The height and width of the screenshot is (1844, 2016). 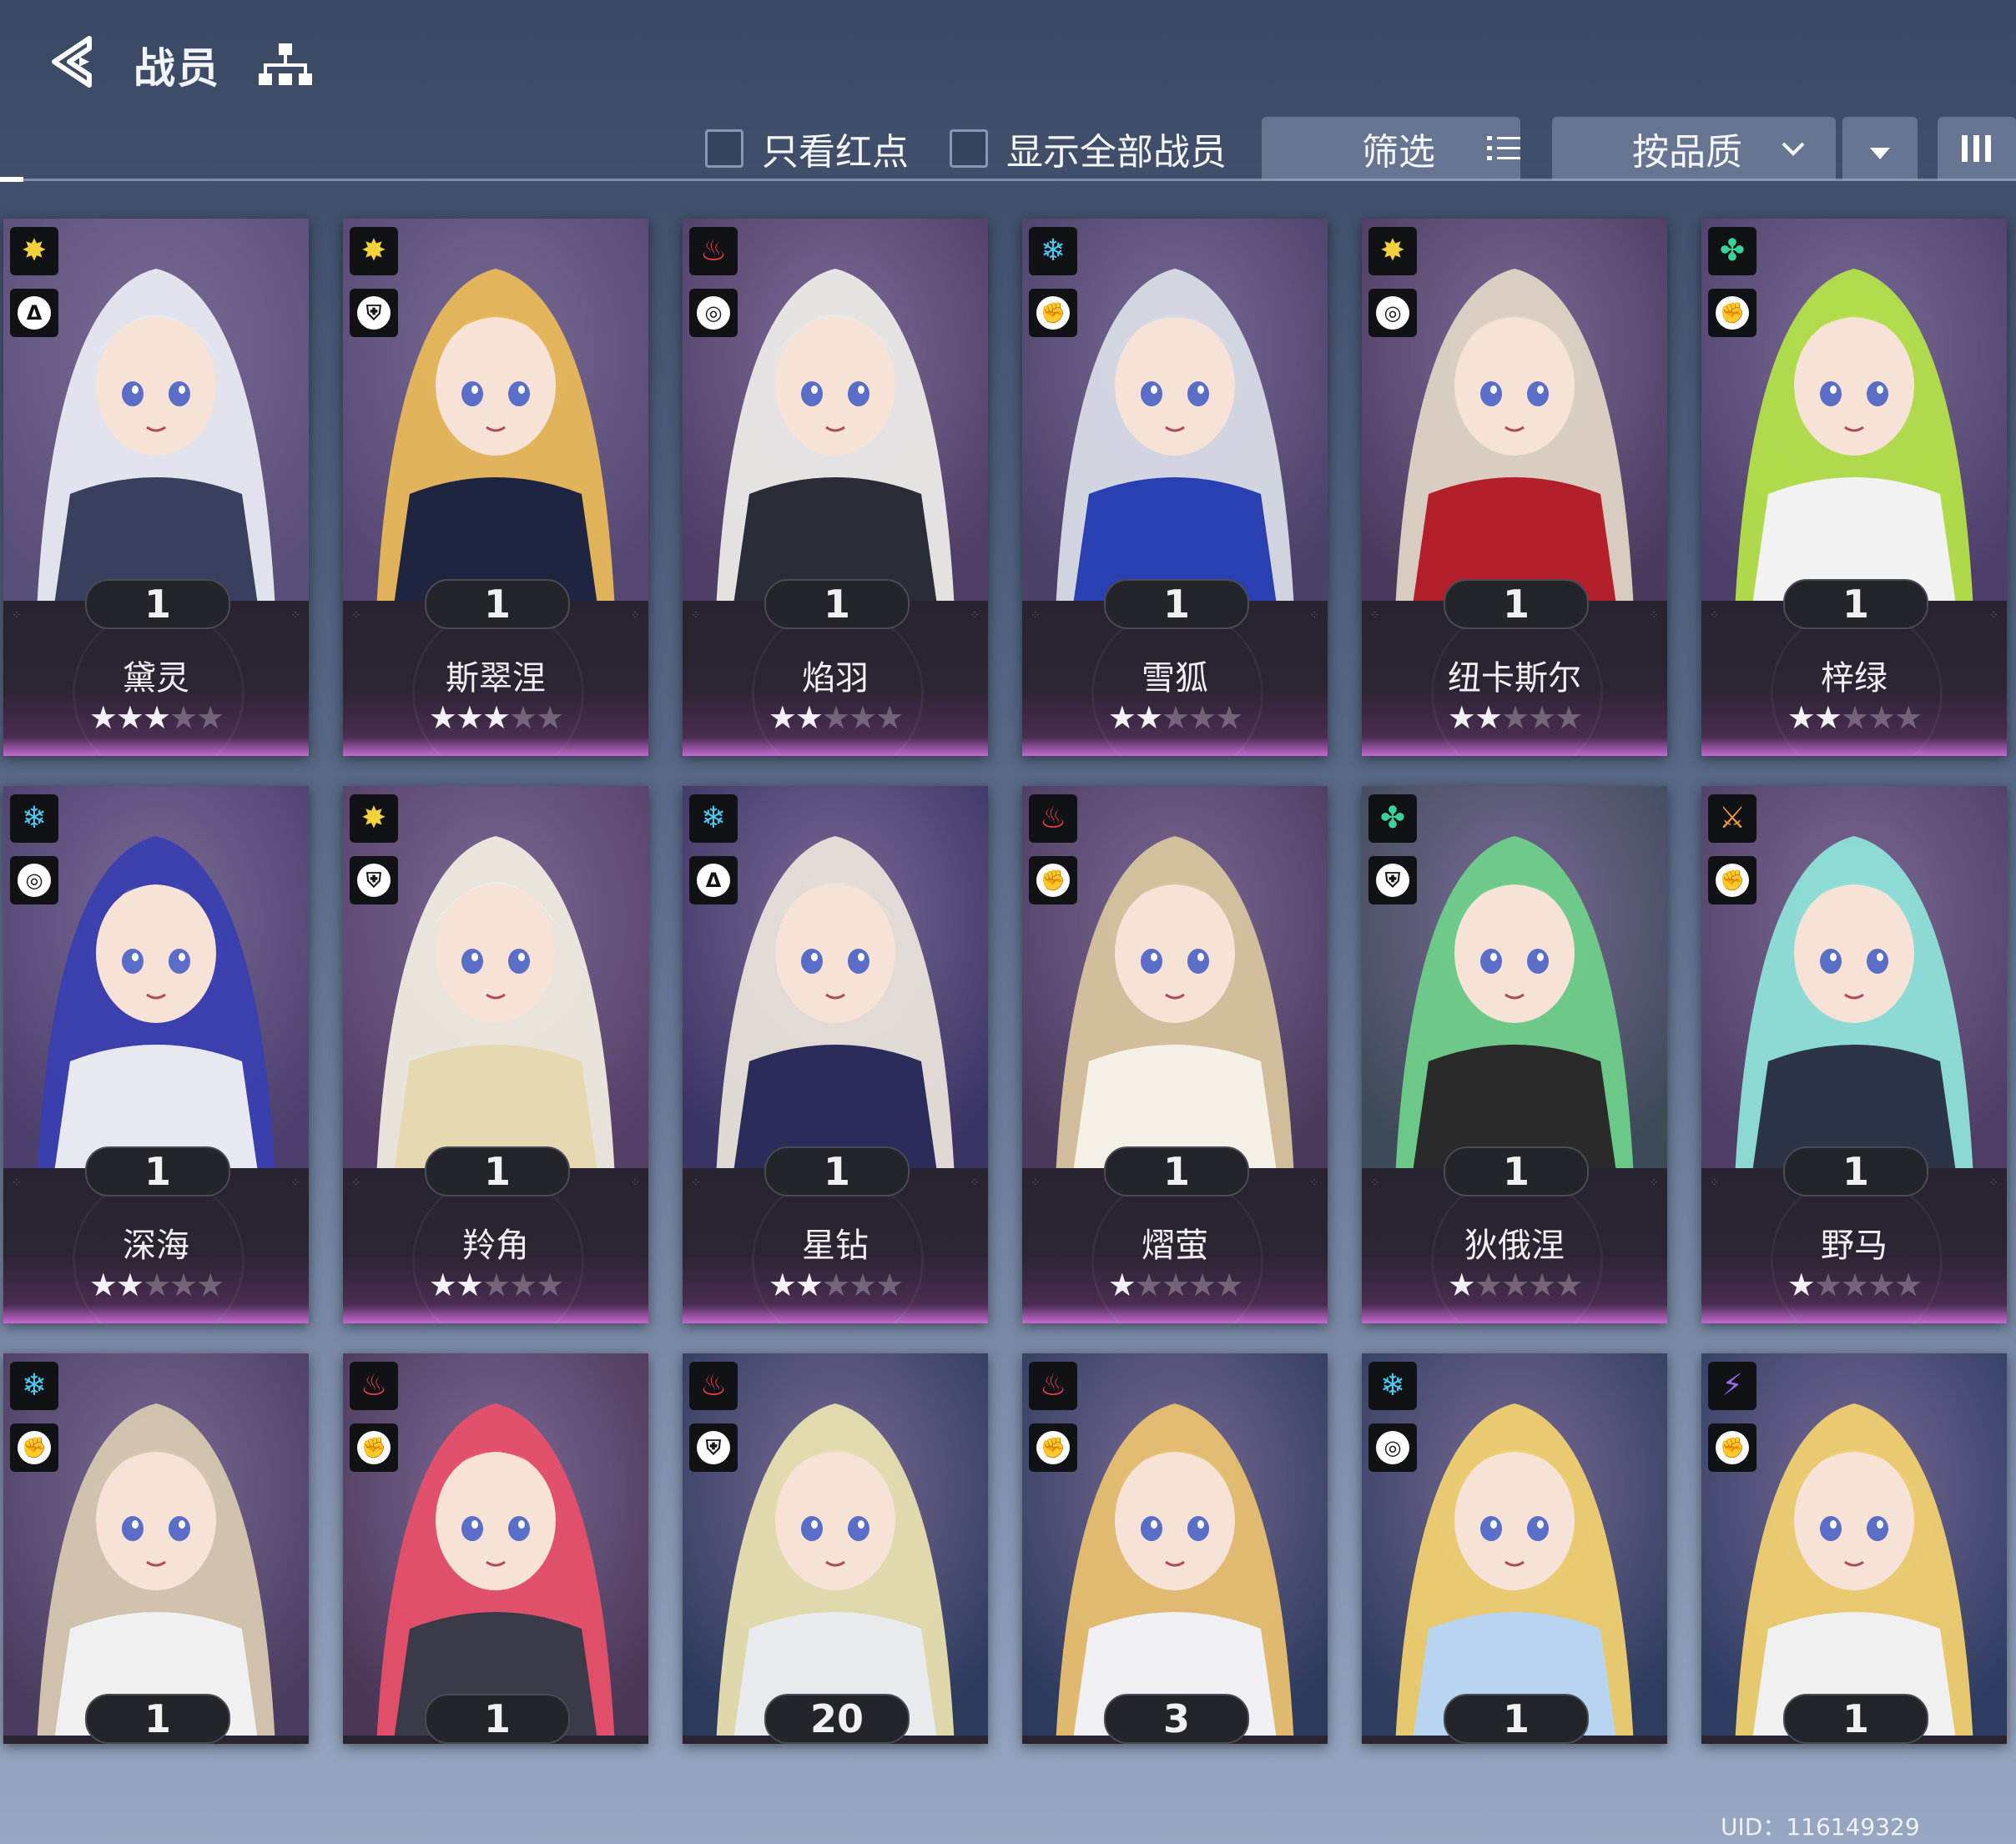 I want to click on red-dot-checkbox, so click(x=724, y=148).